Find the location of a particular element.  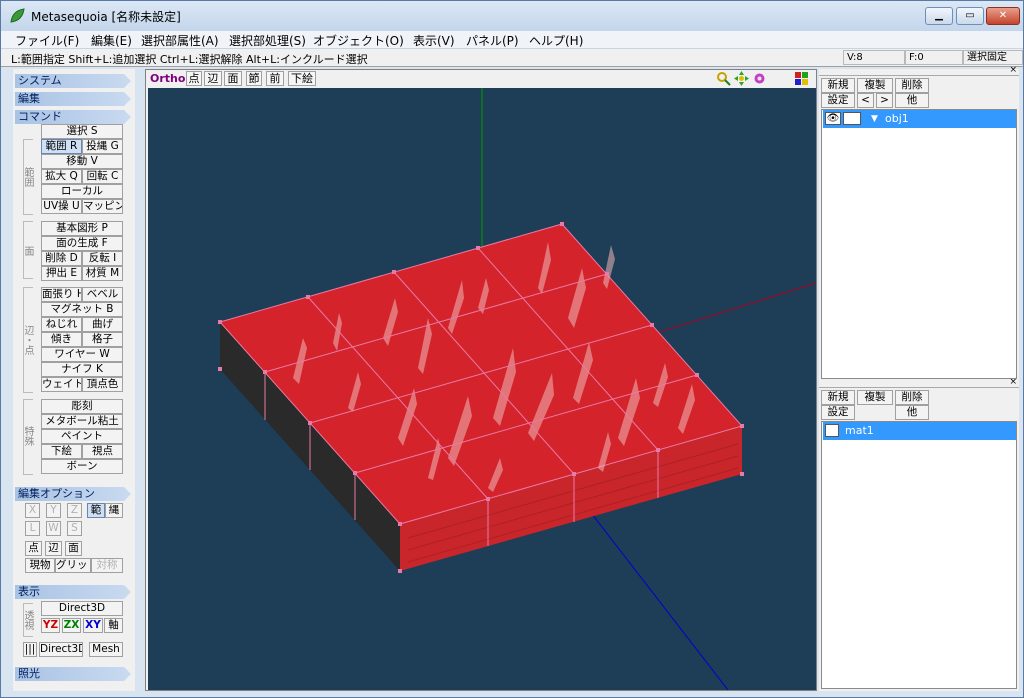

uv-button: UV操 U is located at coordinates (61, 206).